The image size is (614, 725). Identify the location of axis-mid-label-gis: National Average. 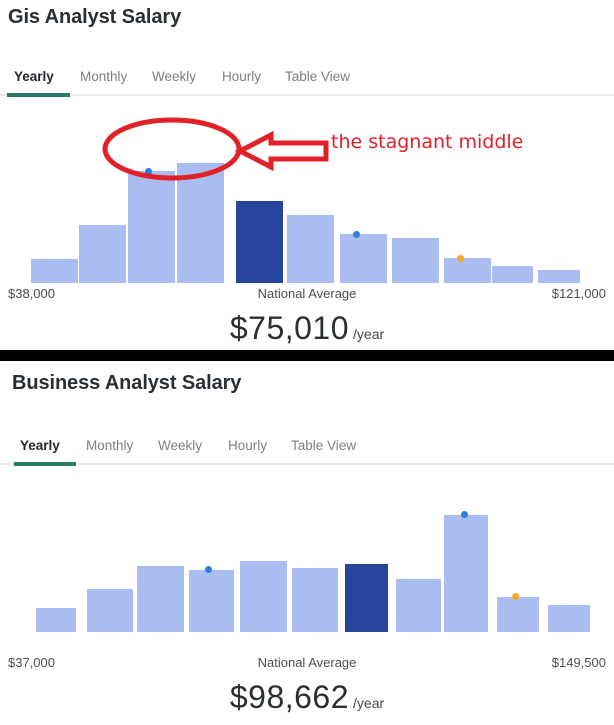
(307, 293).